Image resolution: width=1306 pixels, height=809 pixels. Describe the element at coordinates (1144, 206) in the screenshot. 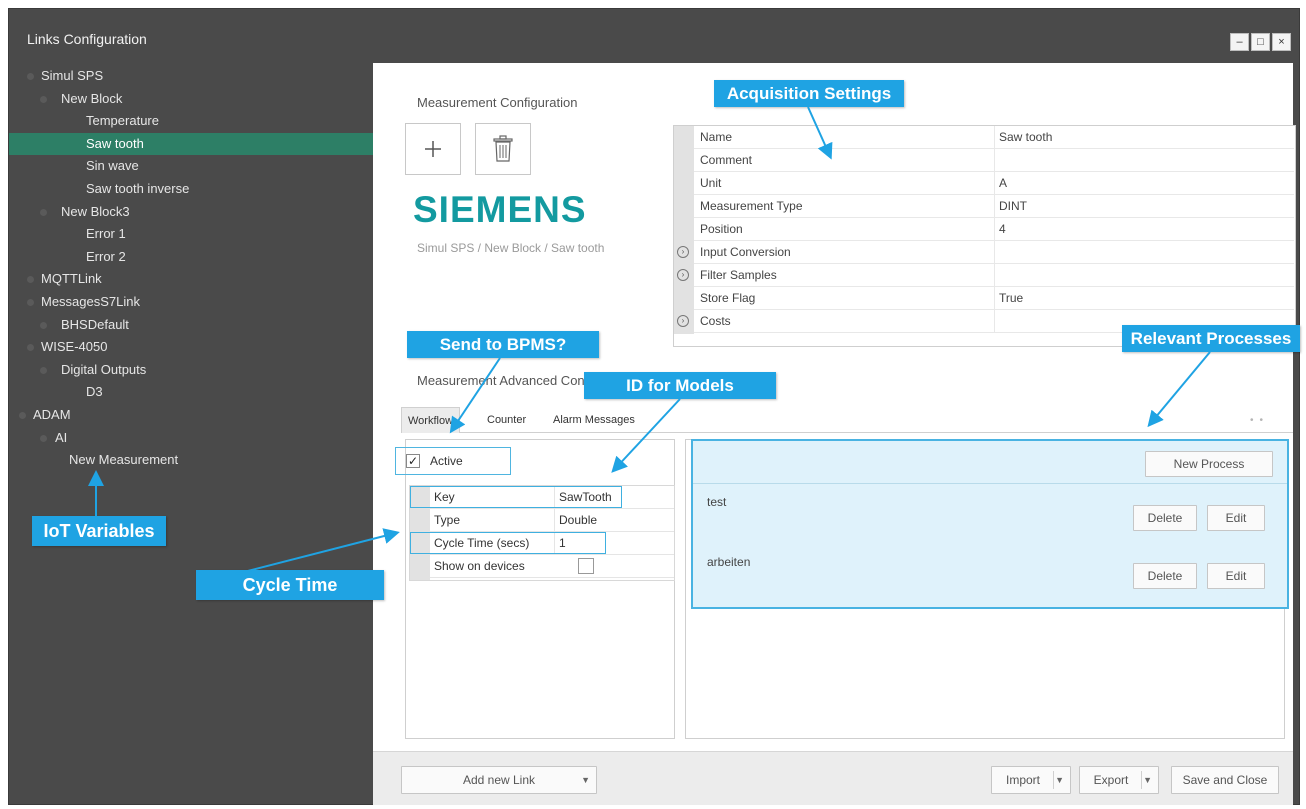

I see `property-value: DINT` at that location.